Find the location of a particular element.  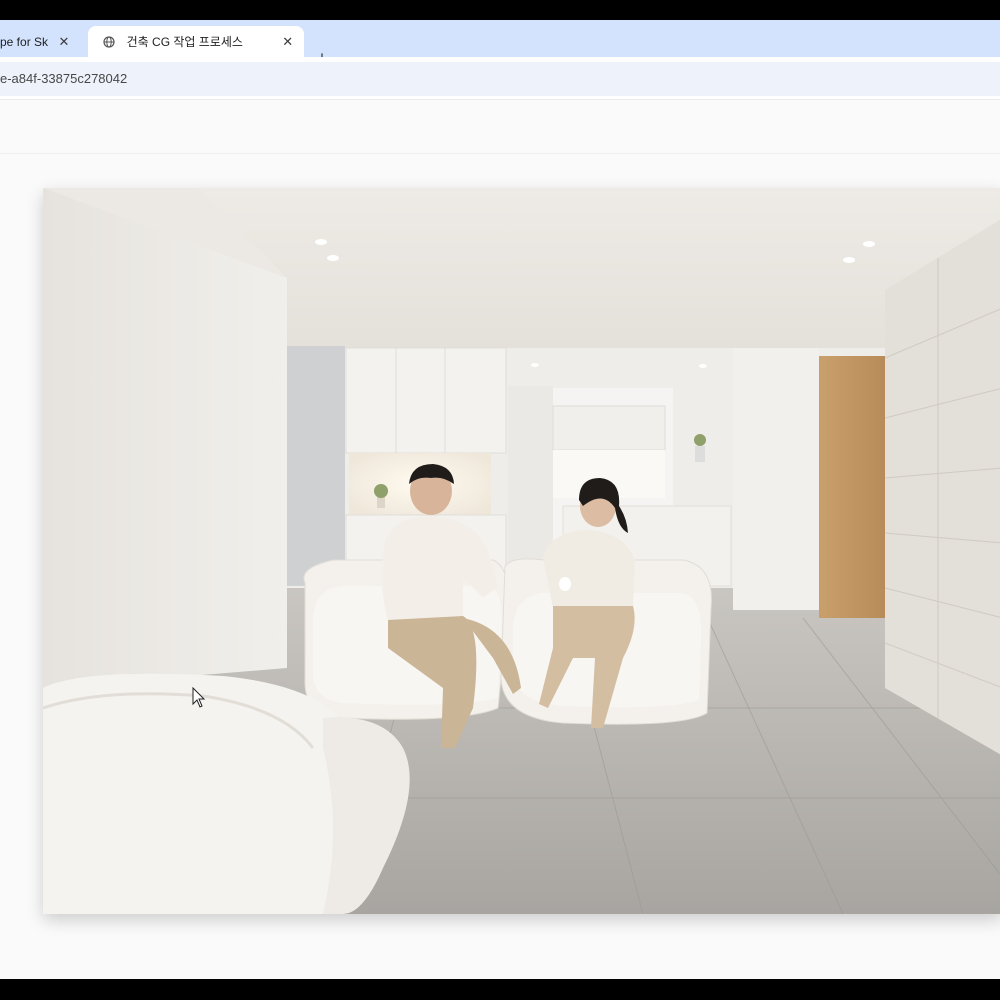

tab-label: pe for Sket is located at coordinates (24, 41).